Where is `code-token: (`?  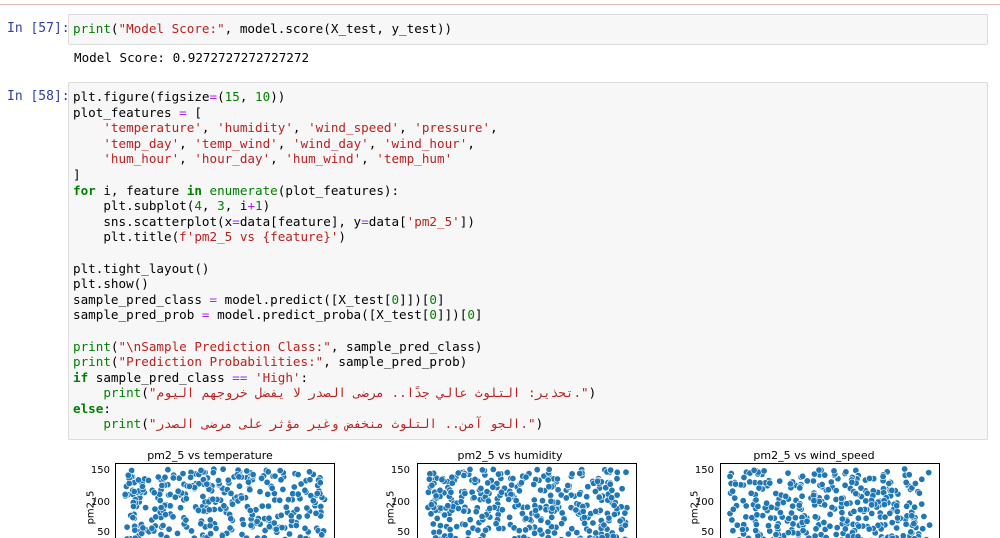
code-token: ( is located at coordinates (114, 346).